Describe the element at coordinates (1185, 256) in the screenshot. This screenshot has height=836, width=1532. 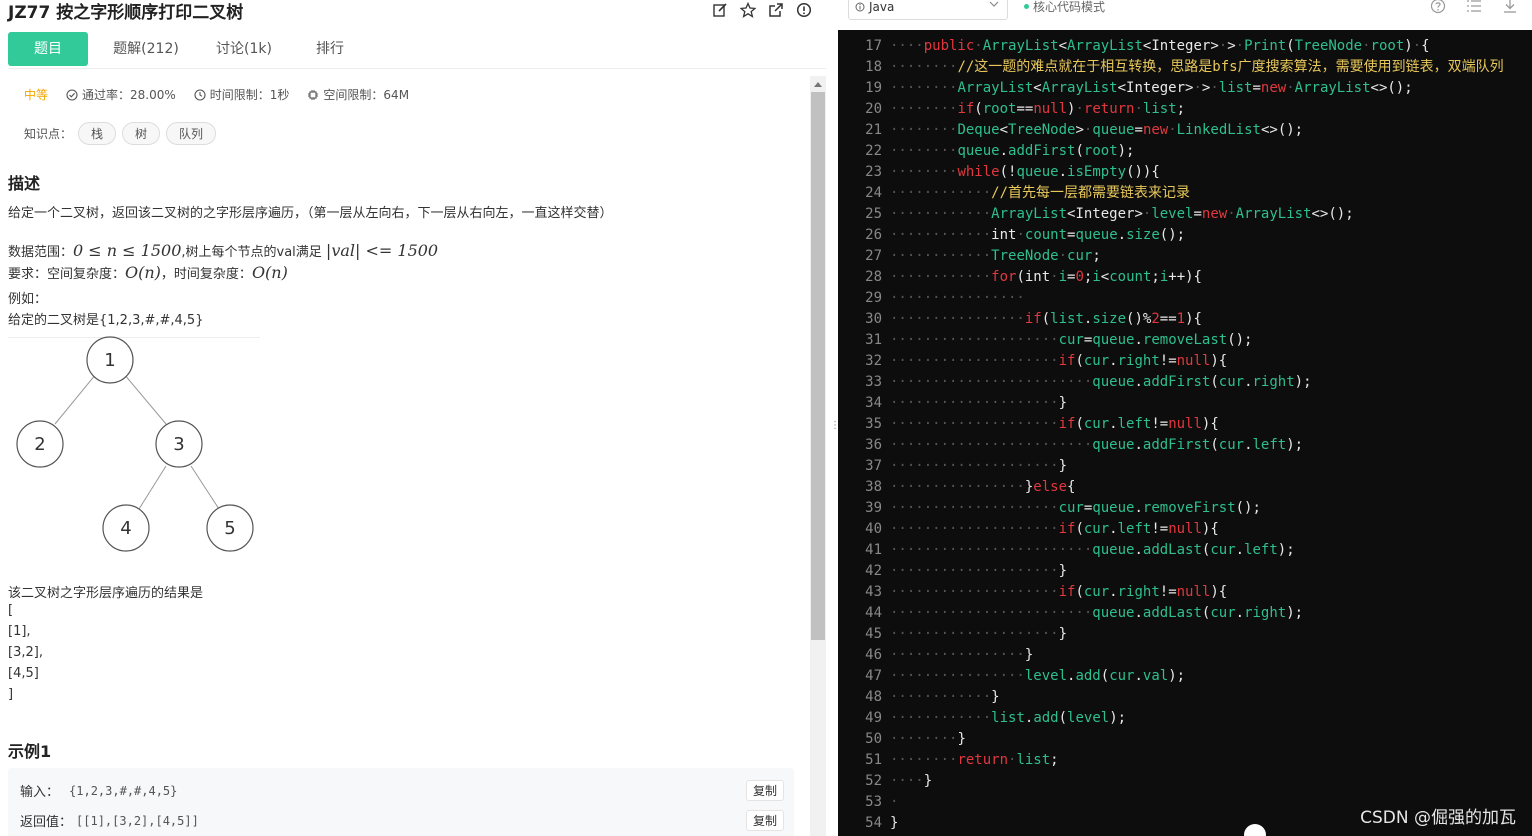
I see `code-line: 27 ············TreeNode·cur;` at that location.